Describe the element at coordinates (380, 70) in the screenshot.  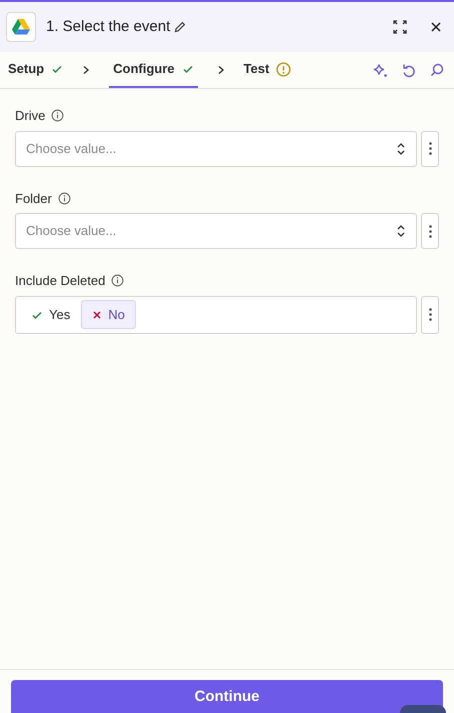
I see `sparkle-icon` at that location.